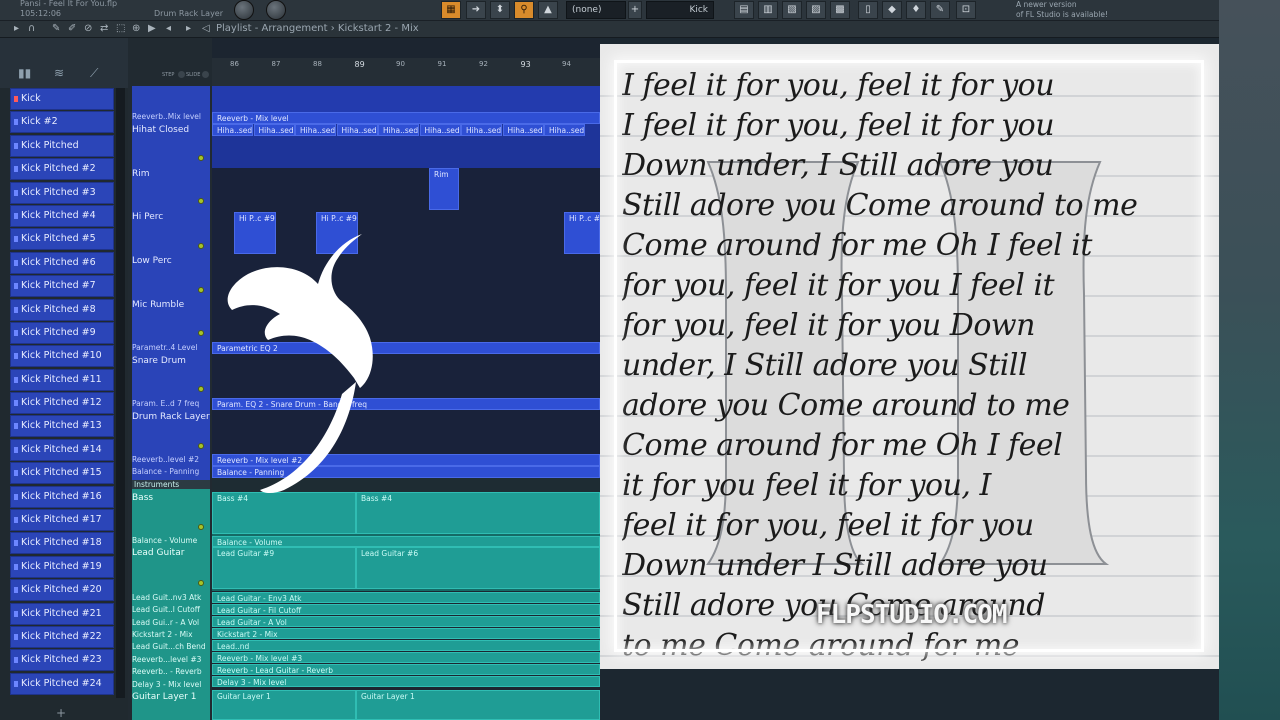 Image resolution: width=1280 pixels, height=720 pixels. Describe the element at coordinates (56, 29) in the screenshot. I see `pencil-icon: ✎` at that location.